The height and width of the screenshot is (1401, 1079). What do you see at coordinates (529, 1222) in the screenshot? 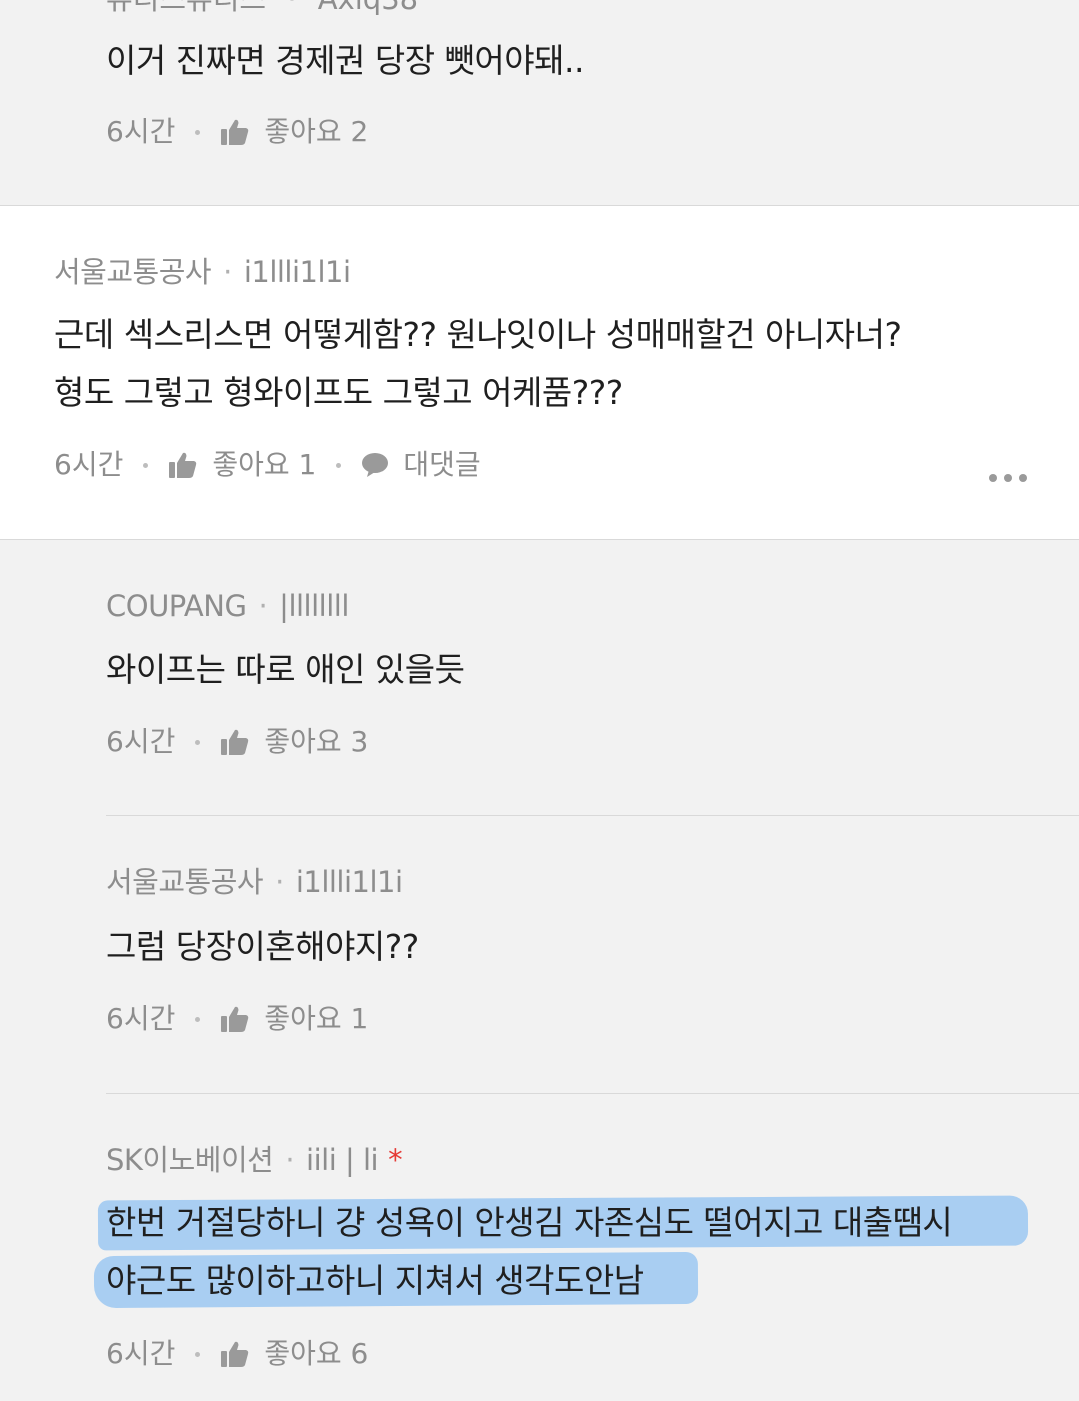
I see `reply-text-line: 한번 거절당하니 걍 성욕이 안생김 자존심도 떨어지고 대출땜시` at bounding box center [529, 1222].